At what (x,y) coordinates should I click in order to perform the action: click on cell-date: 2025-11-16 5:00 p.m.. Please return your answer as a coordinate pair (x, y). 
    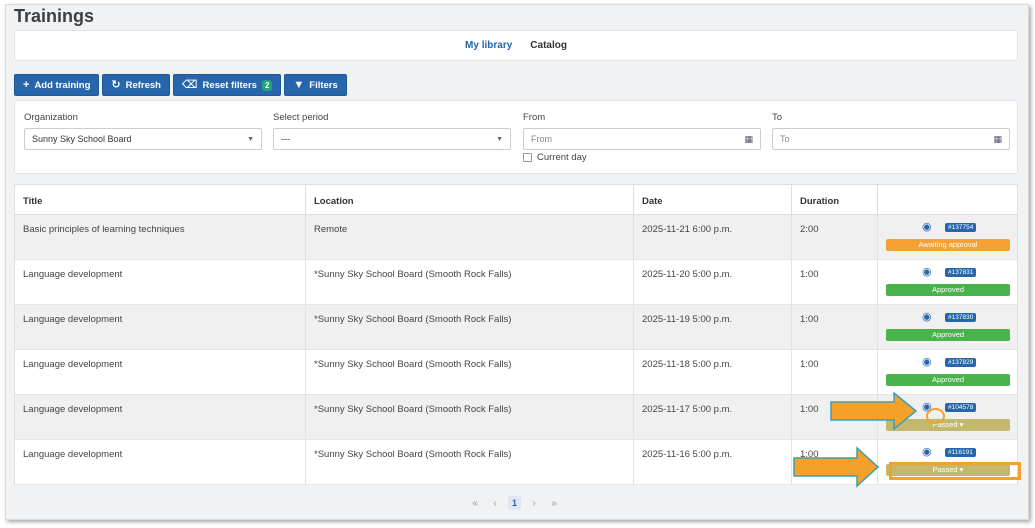
    Looking at the image, I should click on (713, 462).